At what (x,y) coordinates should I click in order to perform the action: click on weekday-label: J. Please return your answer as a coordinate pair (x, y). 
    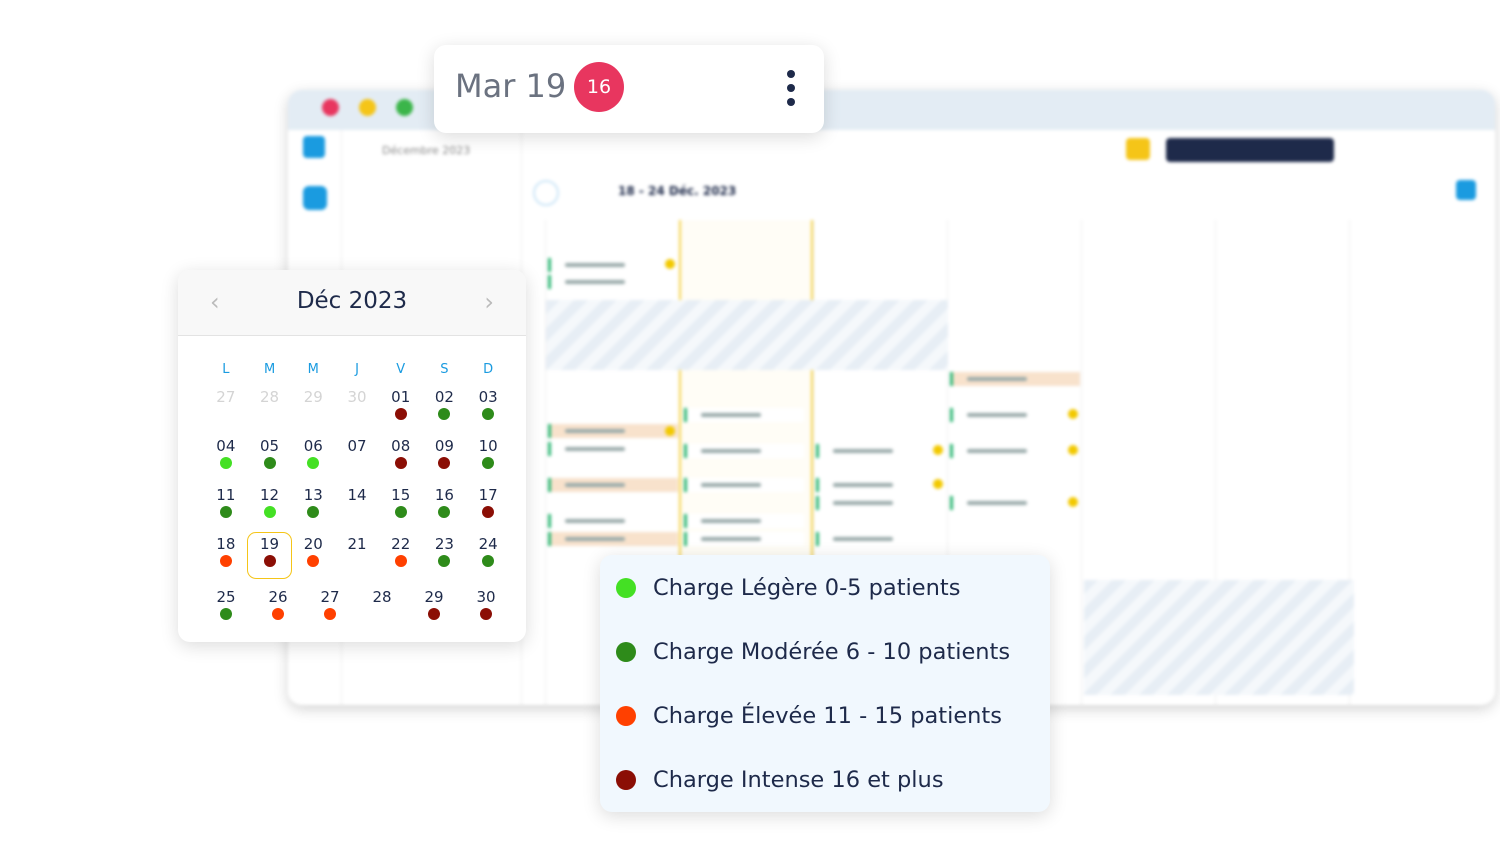
    Looking at the image, I should click on (357, 369).